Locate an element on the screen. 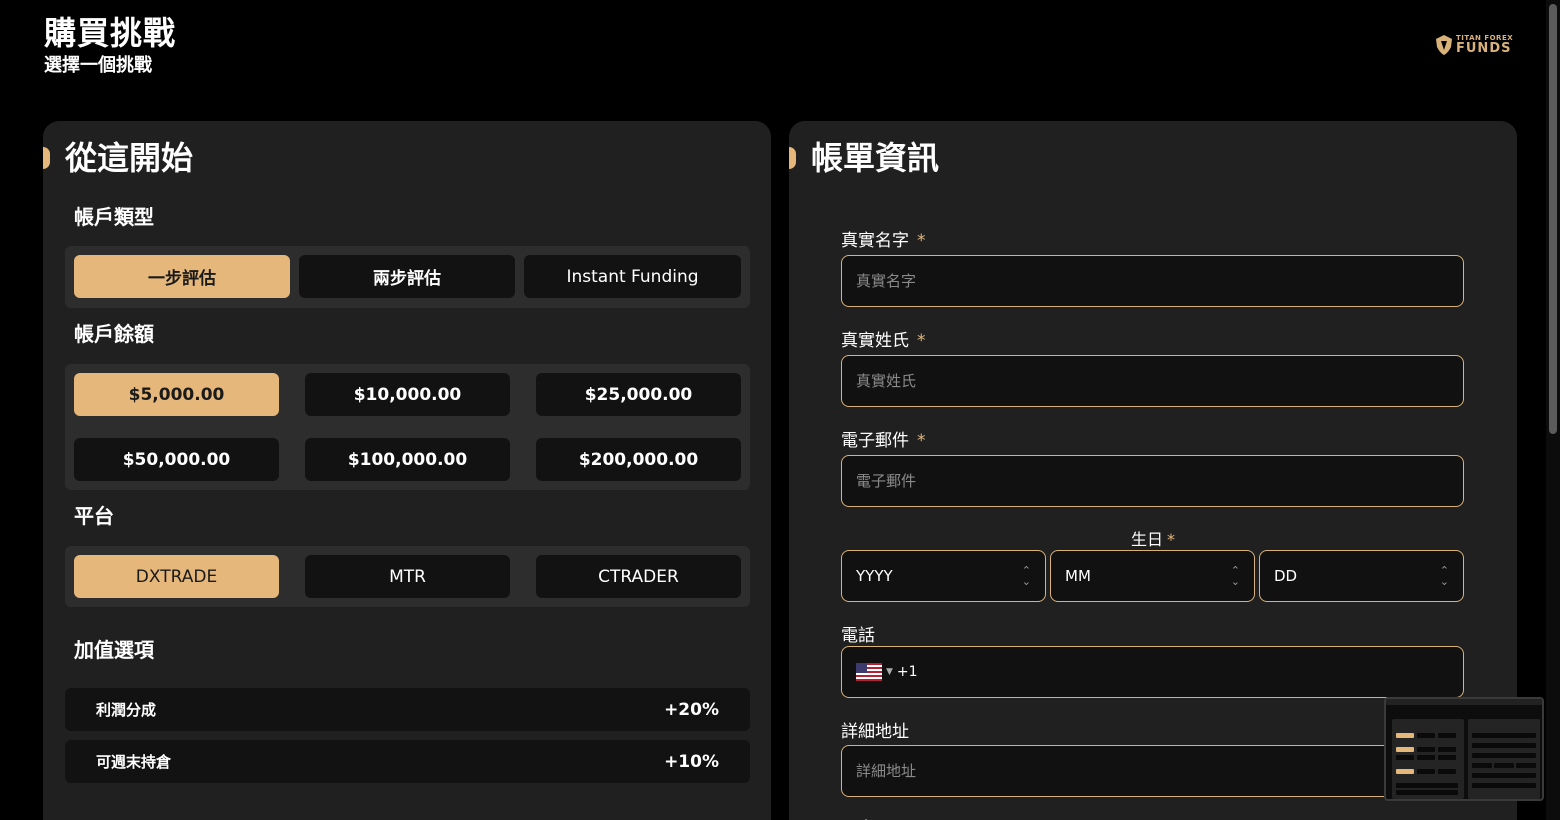 This screenshot has height=820, width=1560. us-flag-icon is located at coordinates (869, 672).